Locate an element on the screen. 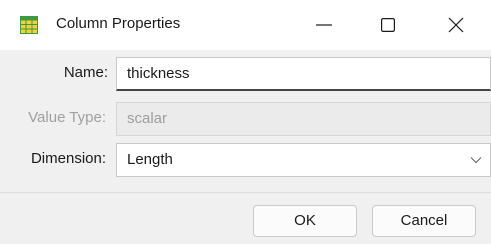 The image size is (491, 244). minimize-icon is located at coordinates (324, 25).